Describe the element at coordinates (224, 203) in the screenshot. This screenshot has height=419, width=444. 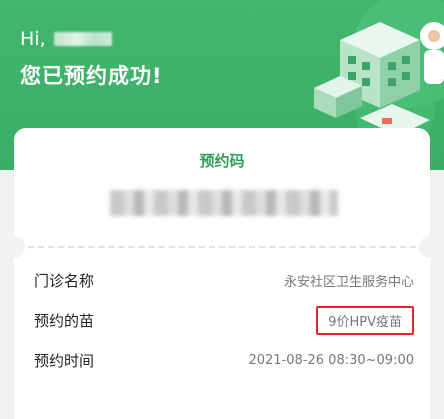
I see `appointment-code-redacted` at that location.